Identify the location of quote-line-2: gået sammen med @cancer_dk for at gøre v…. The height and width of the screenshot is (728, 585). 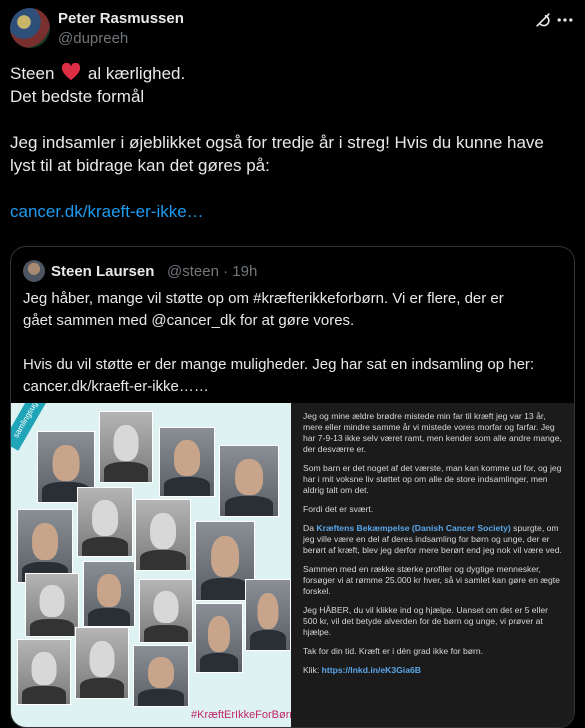
(189, 320).